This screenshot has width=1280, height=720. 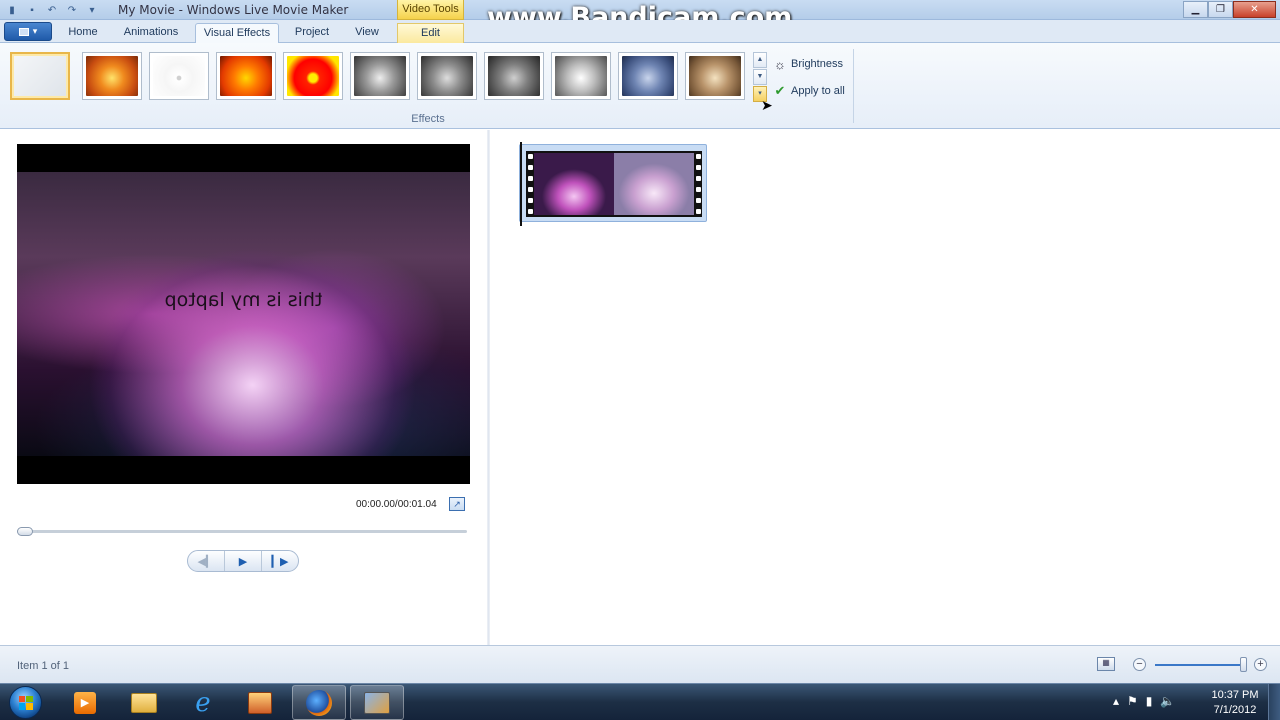 I want to click on apply-all-check-icon: ✔, so click(x=780, y=90).